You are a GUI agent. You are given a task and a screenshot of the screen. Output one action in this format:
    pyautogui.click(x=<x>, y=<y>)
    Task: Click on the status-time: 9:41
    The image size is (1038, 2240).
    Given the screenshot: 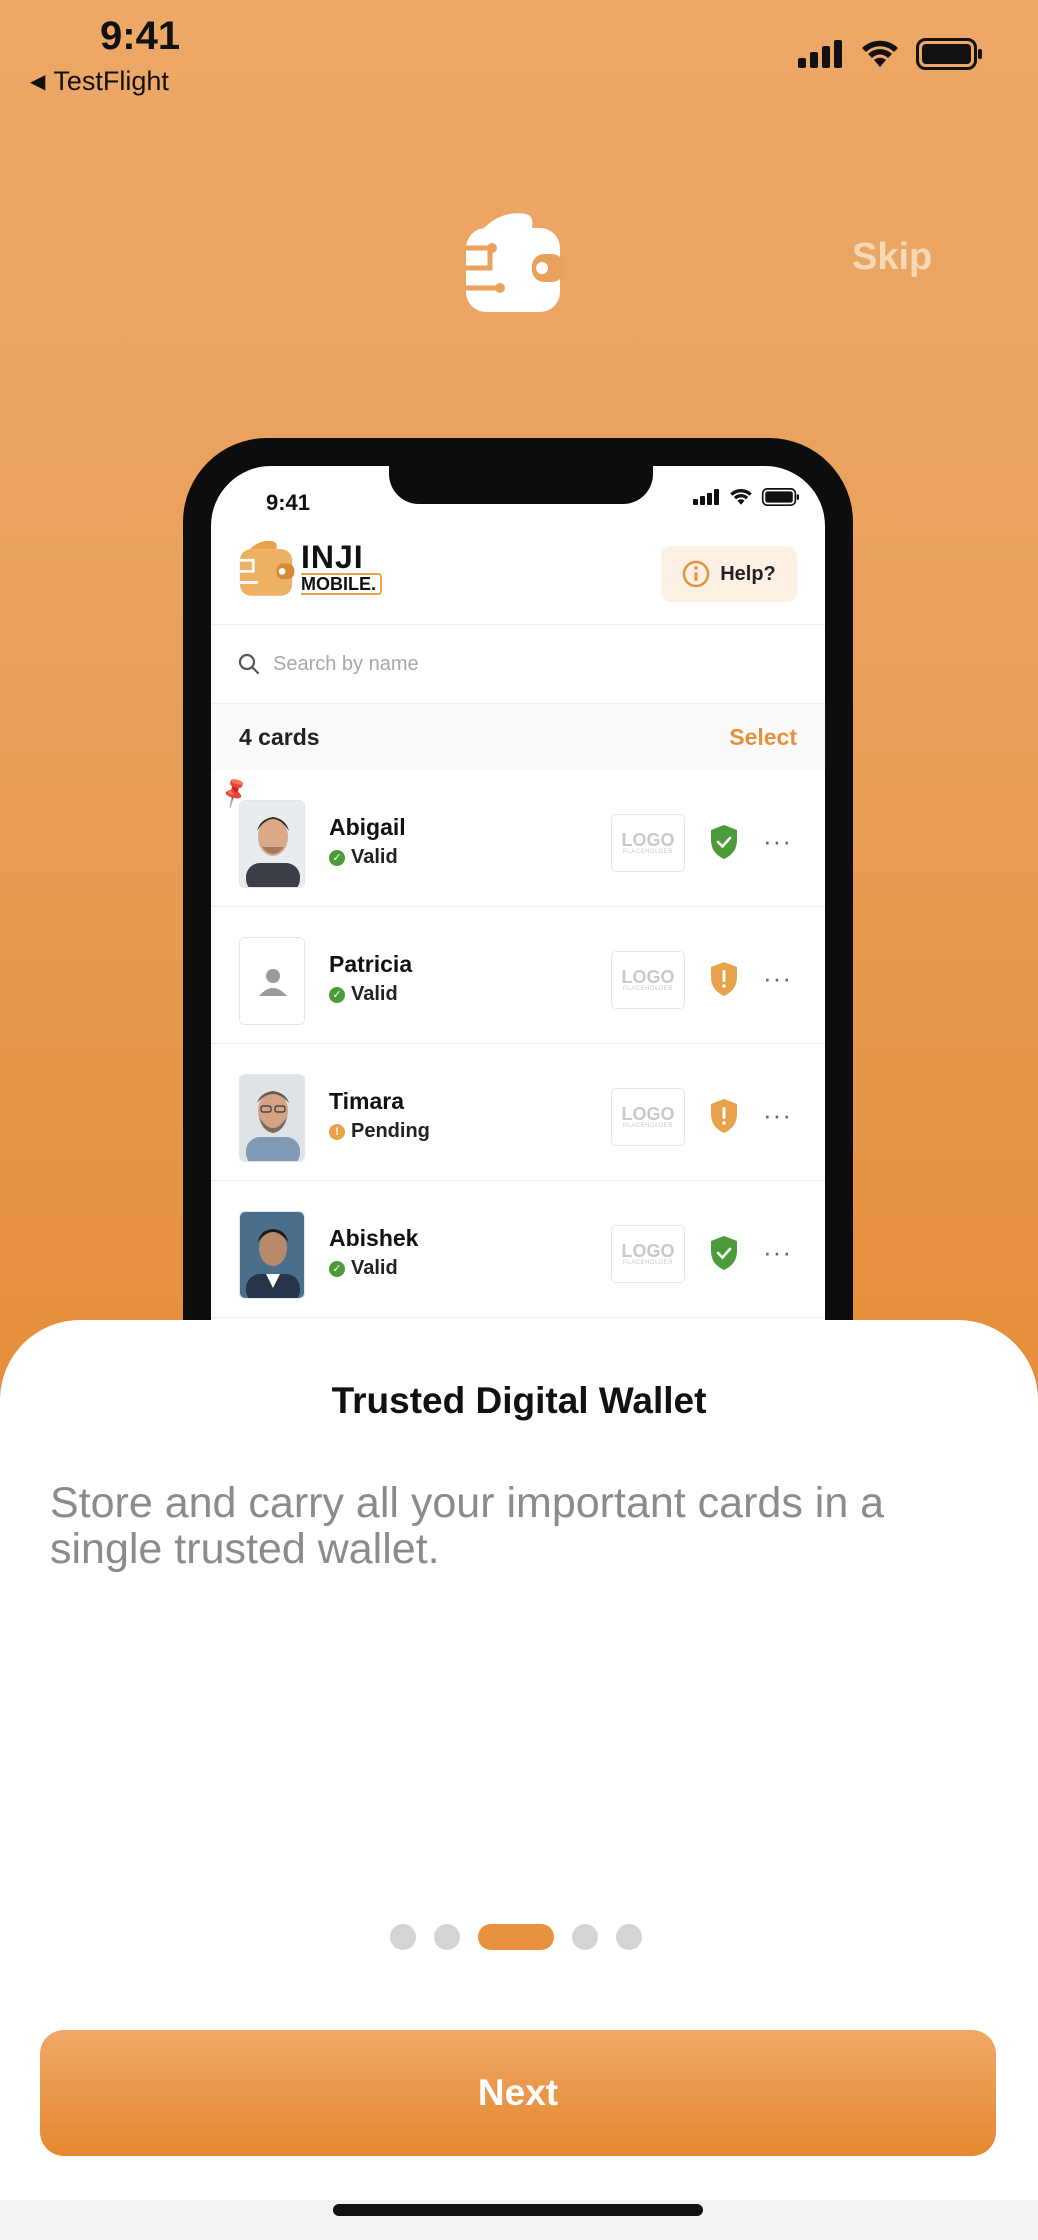 What is the action you would take?
    pyautogui.click(x=140, y=36)
    